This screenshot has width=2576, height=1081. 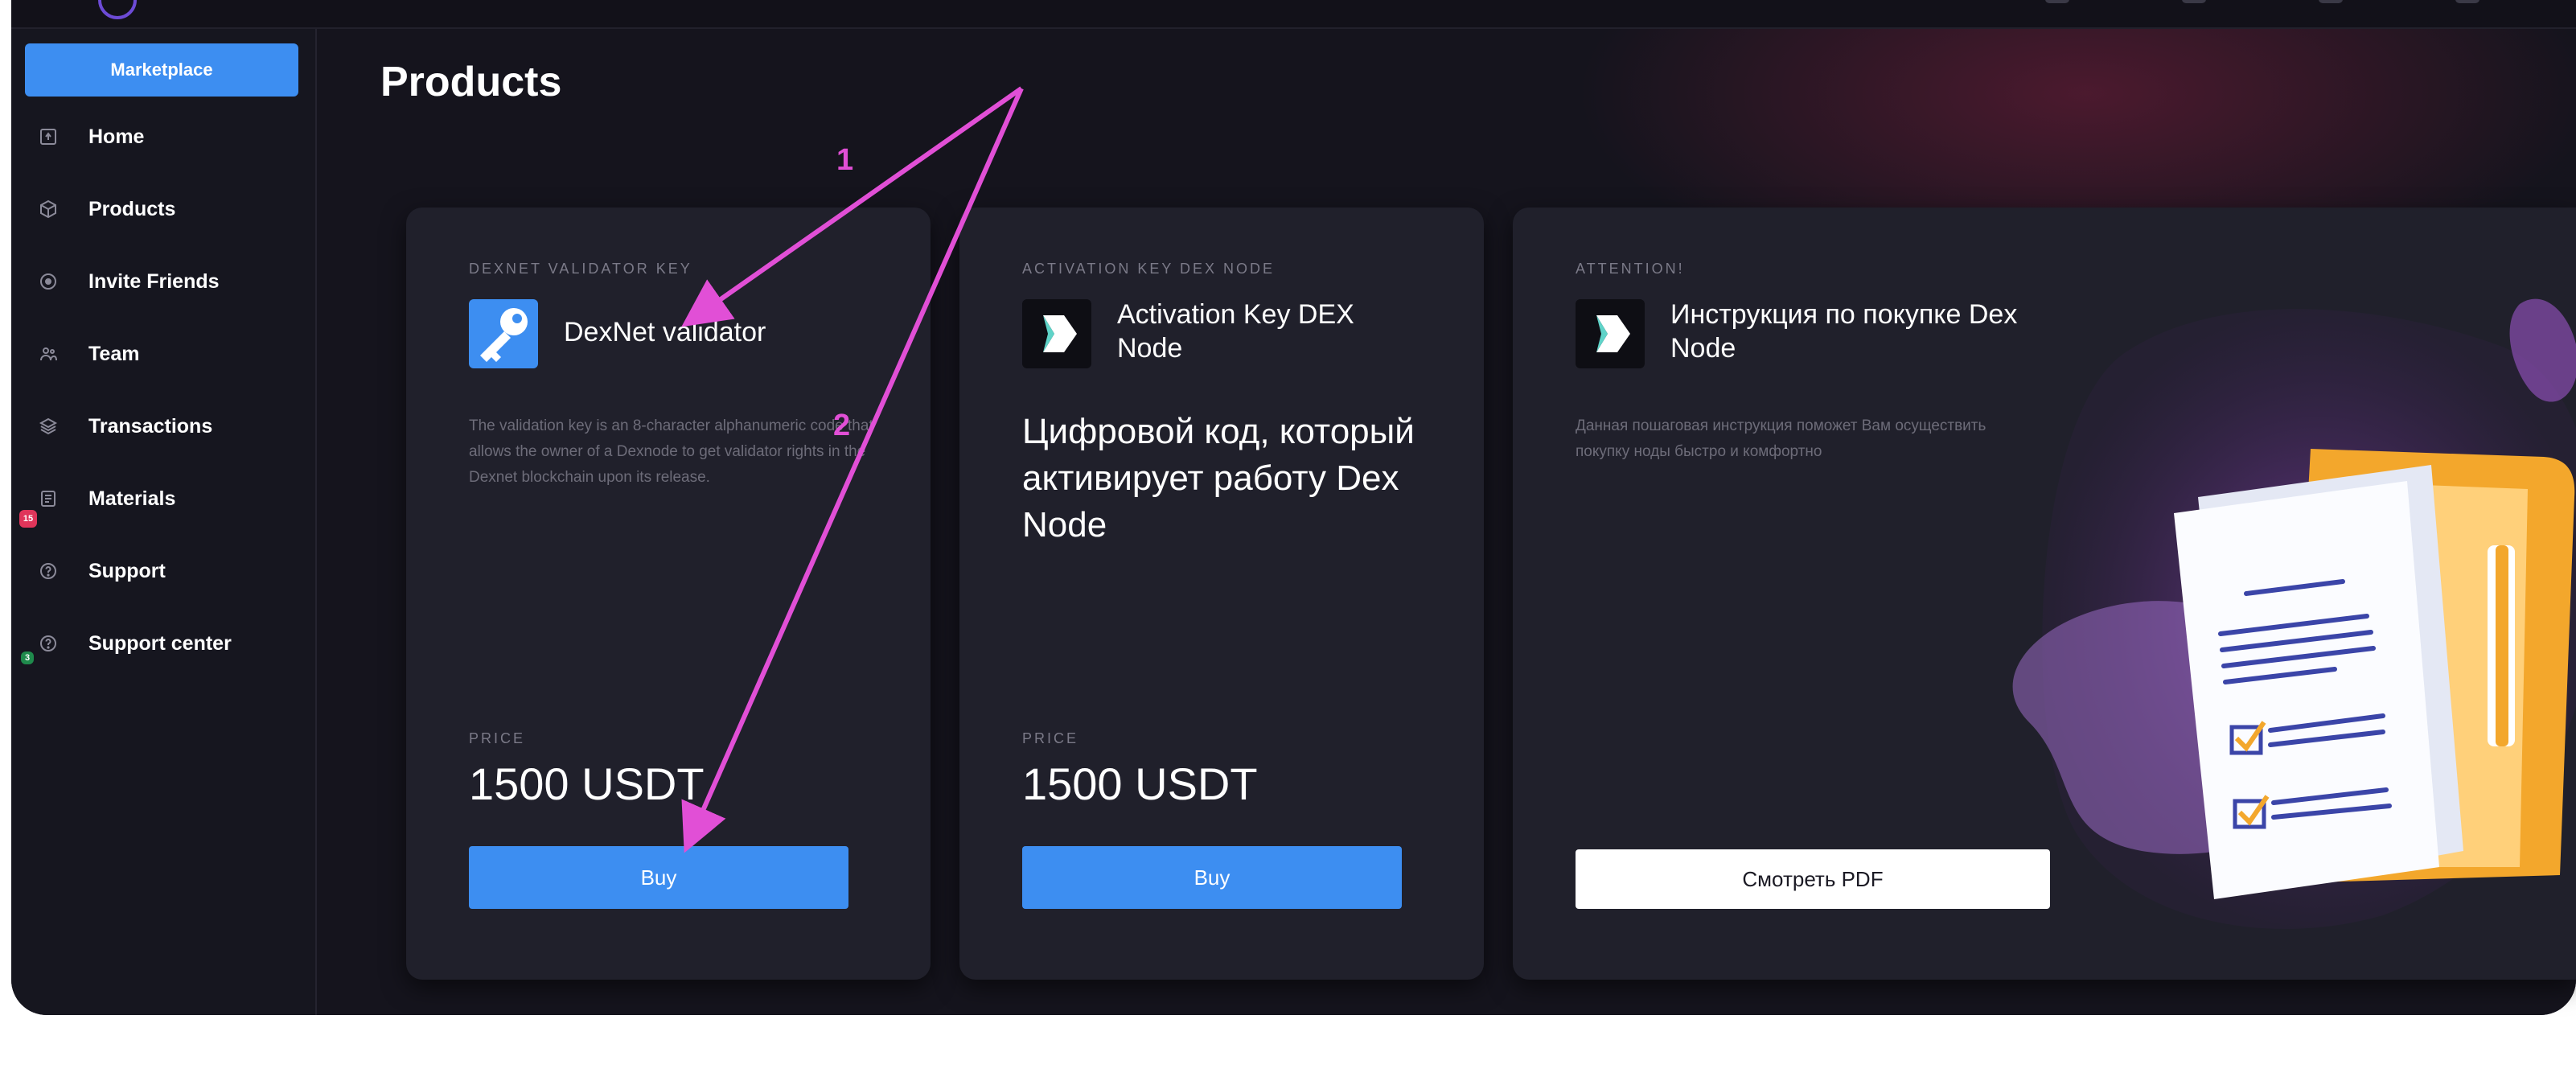 What do you see at coordinates (48, 498) in the screenshot?
I see `document-icon` at bounding box center [48, 498].